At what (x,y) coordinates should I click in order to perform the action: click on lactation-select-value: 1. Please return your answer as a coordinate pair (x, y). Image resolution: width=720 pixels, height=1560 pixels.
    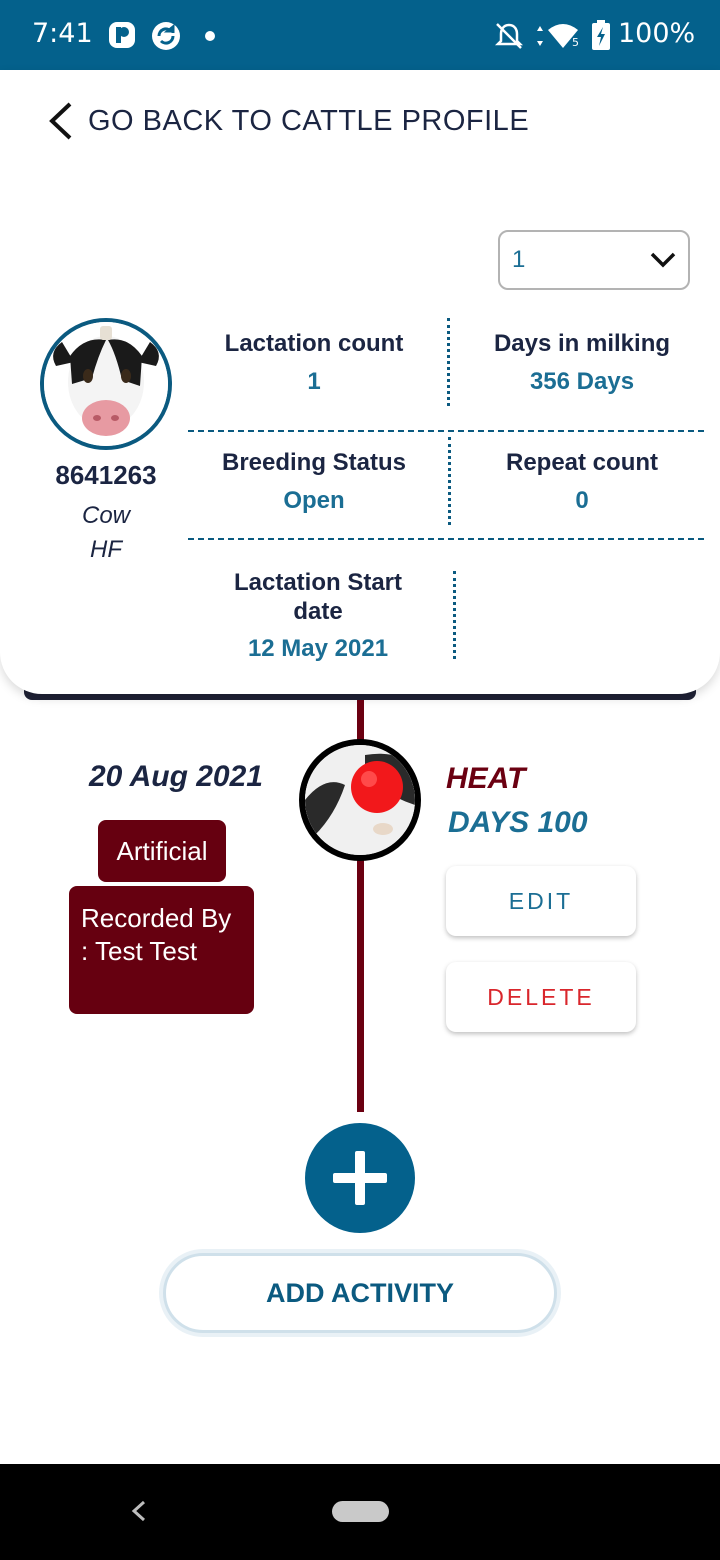
    Looking at the image, I should click on (519, 259).